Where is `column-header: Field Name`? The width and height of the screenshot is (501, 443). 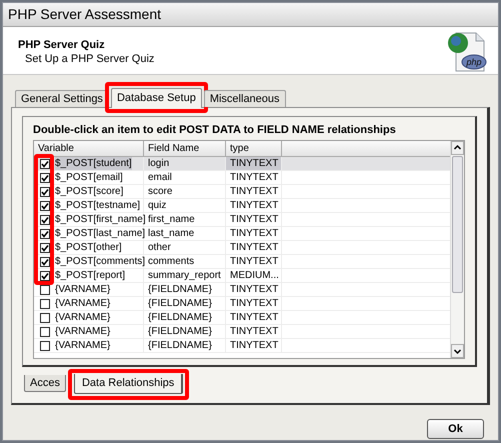
column-header: Field Name is located at coordinates (185, 149).